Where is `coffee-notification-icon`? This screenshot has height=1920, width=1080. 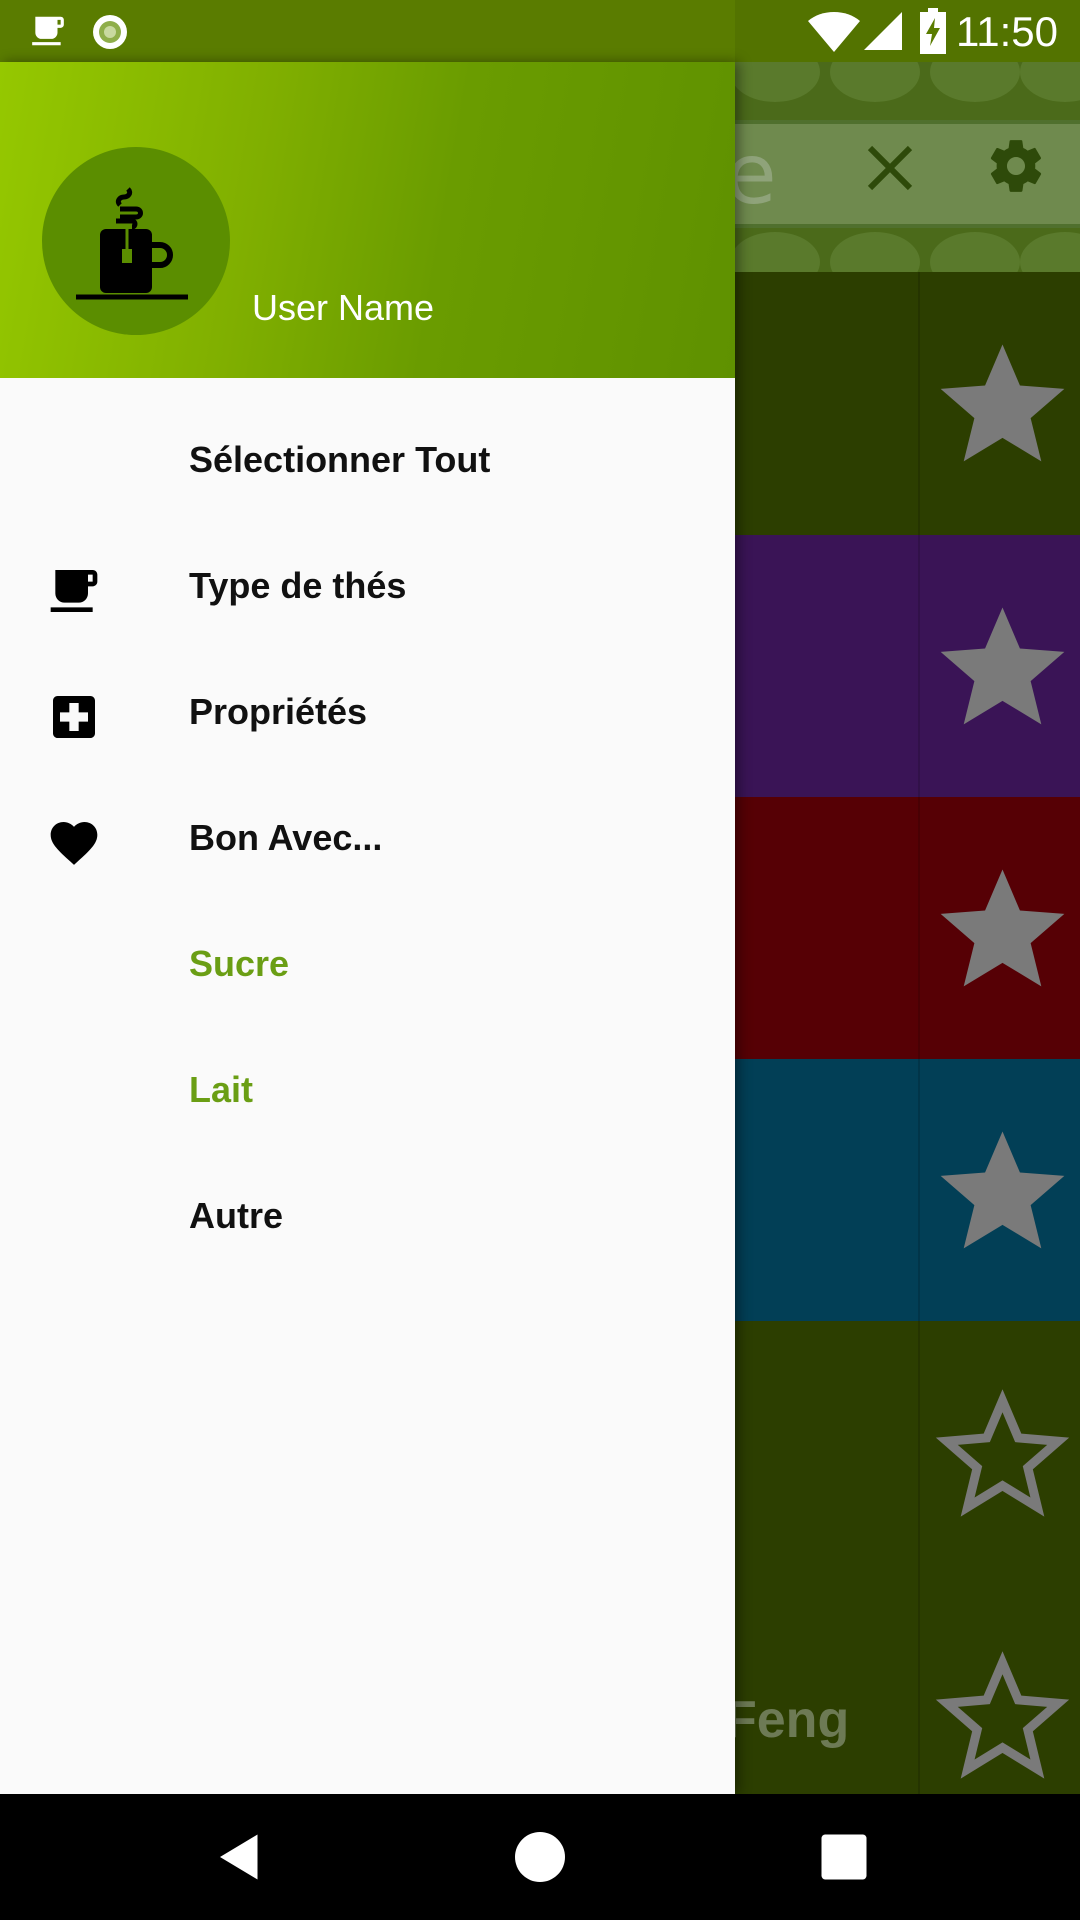 coffee-notification-icon is located at coordinates (48, 31).